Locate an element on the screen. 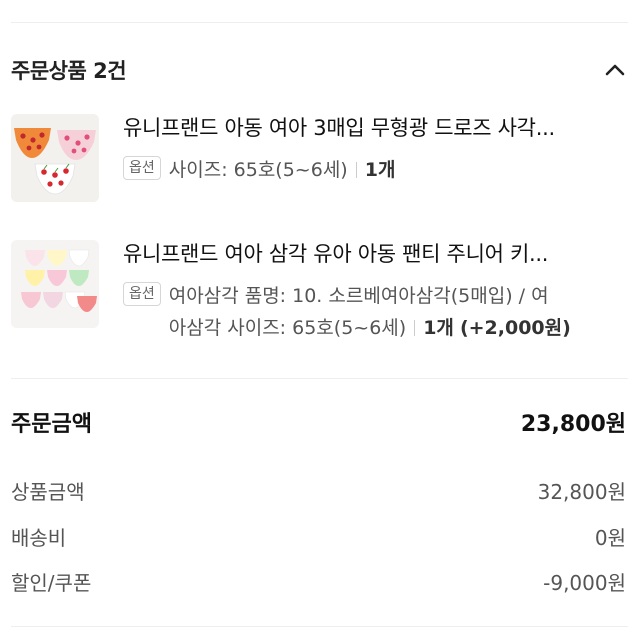  discount-row: 할인/쿠폰 -9,000원 is located at coordinates (318, 581).